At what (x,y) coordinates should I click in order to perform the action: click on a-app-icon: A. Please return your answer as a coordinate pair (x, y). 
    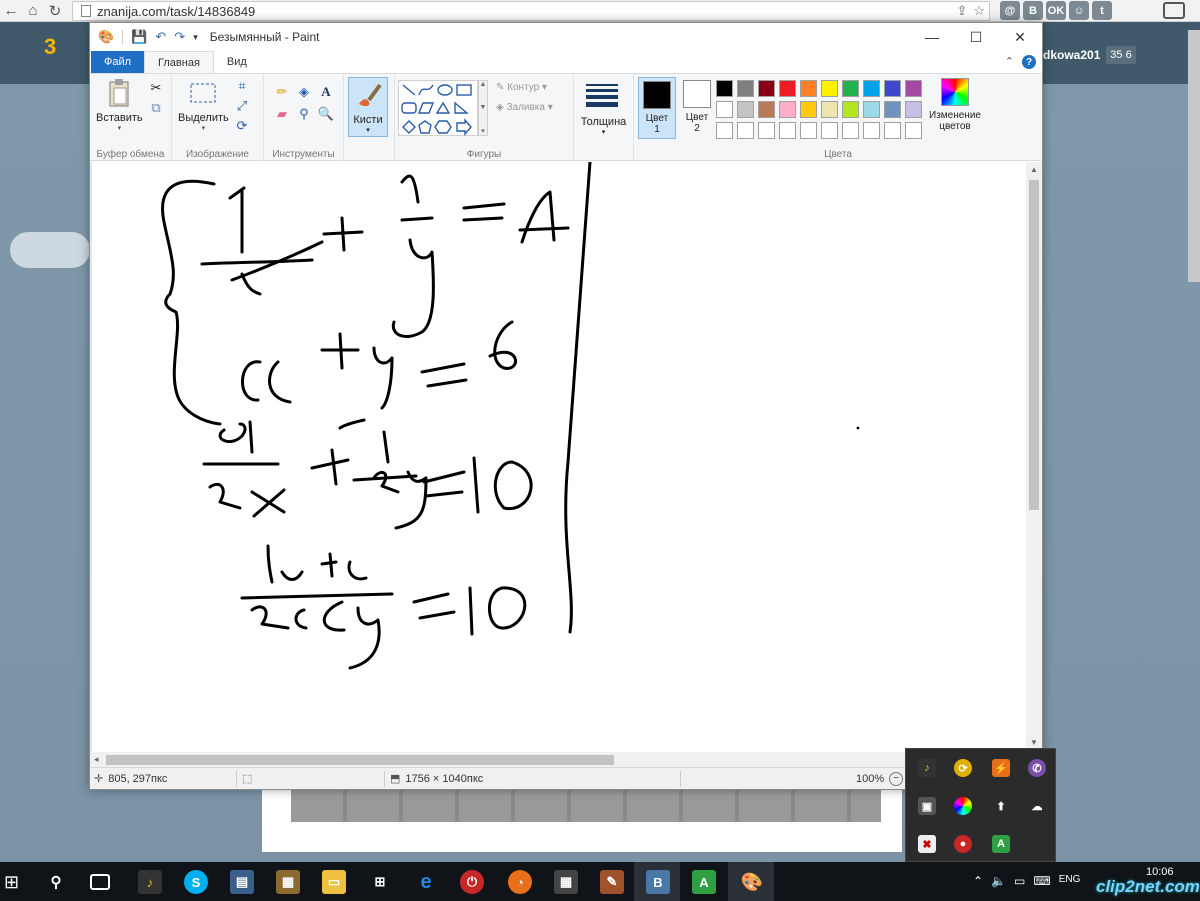
    Looking at the image, I should click on (704, 882).